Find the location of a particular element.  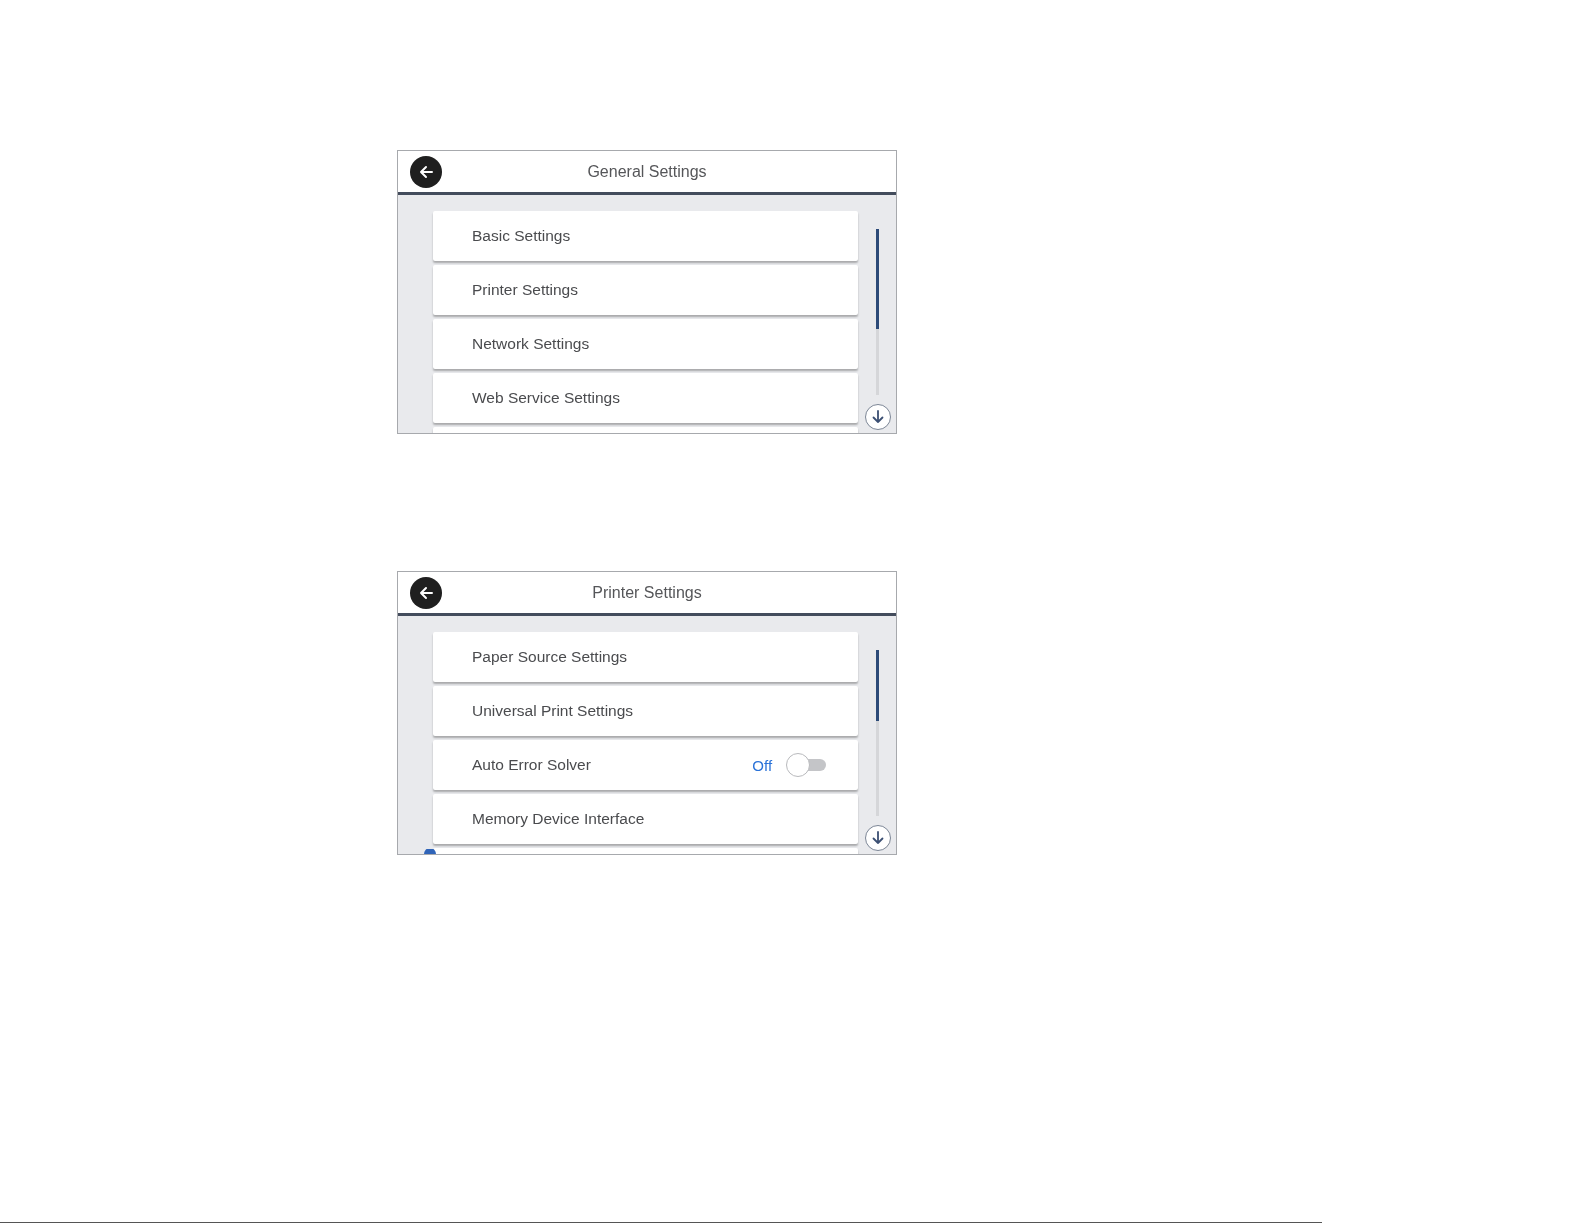

menu-item: Universal Print Settings is located at coordinates (646, 711).